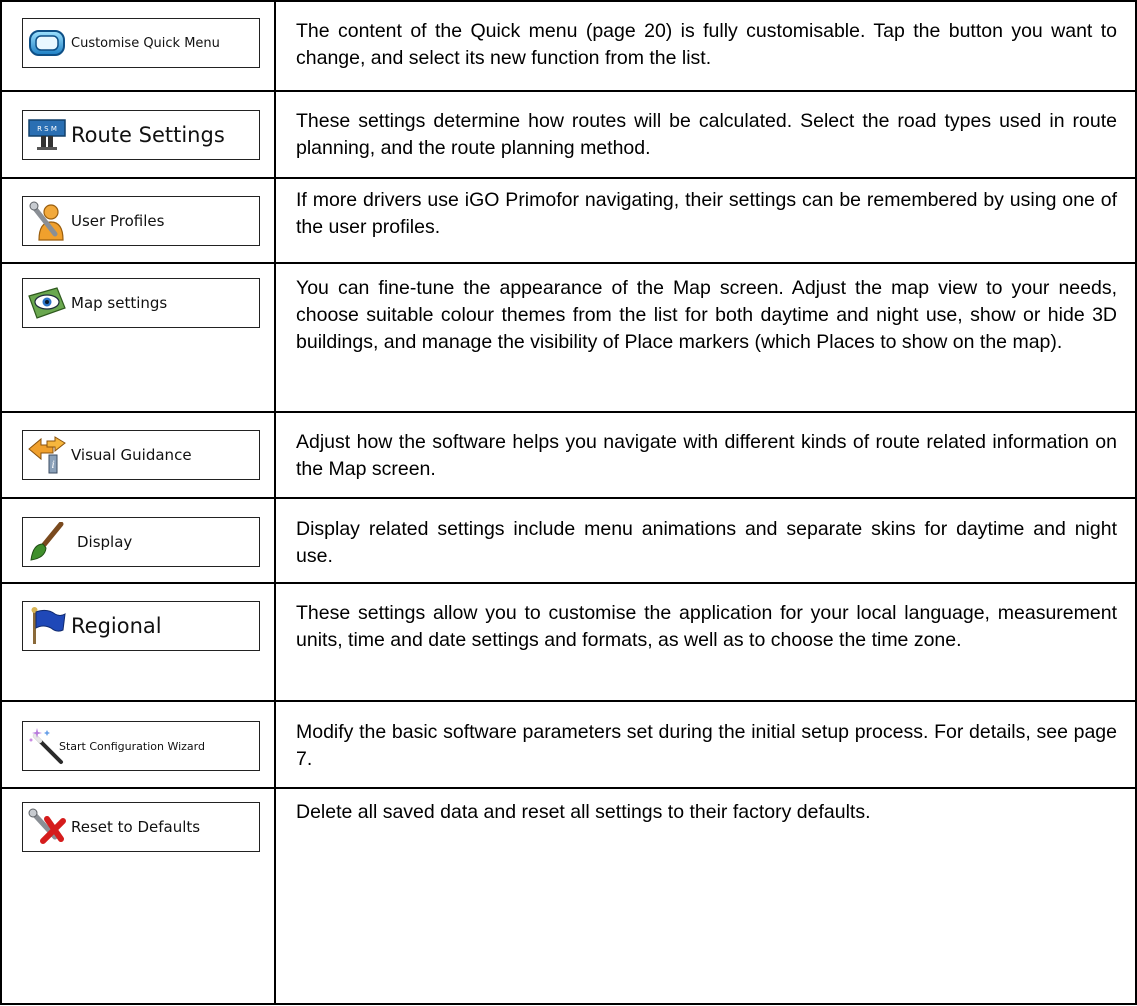 This screenshot has width=1137, height=1006. What do you see at coordinates (52, 464) in the screenshot?
I see `svg-text: i` at bounding box center [52, 464].